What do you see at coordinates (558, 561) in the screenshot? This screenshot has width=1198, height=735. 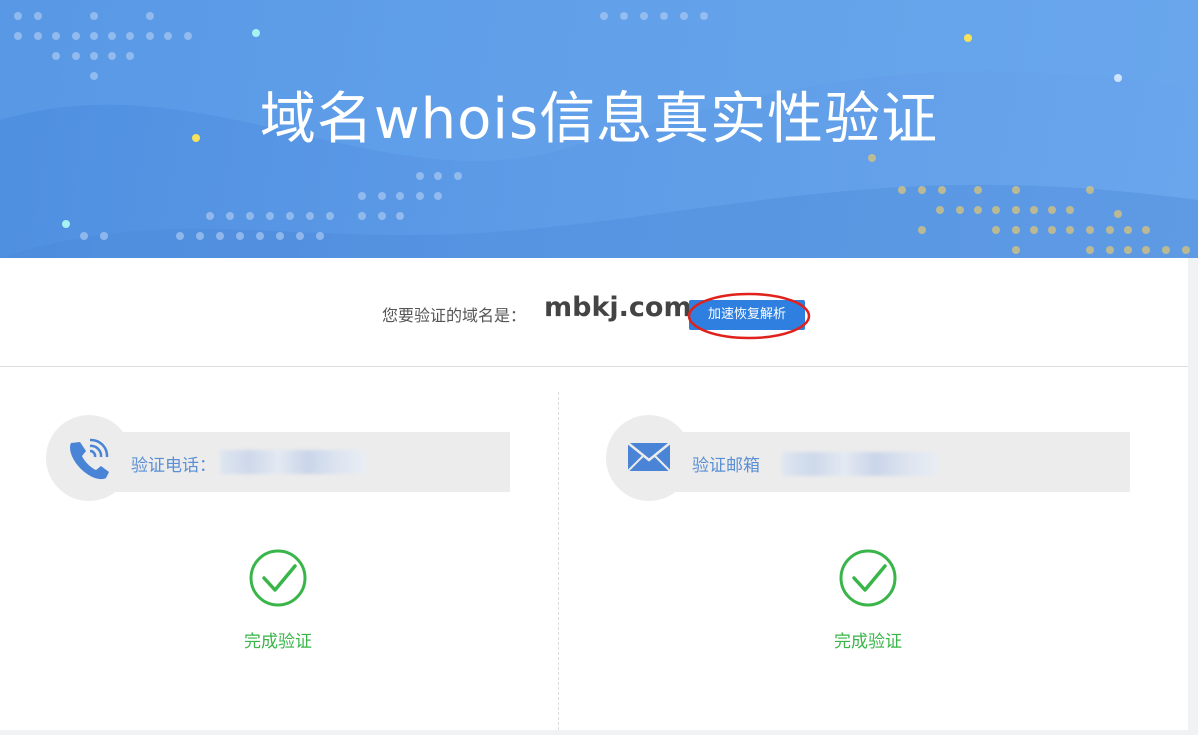 I see `column-divider` at bounding box center [558, 561].